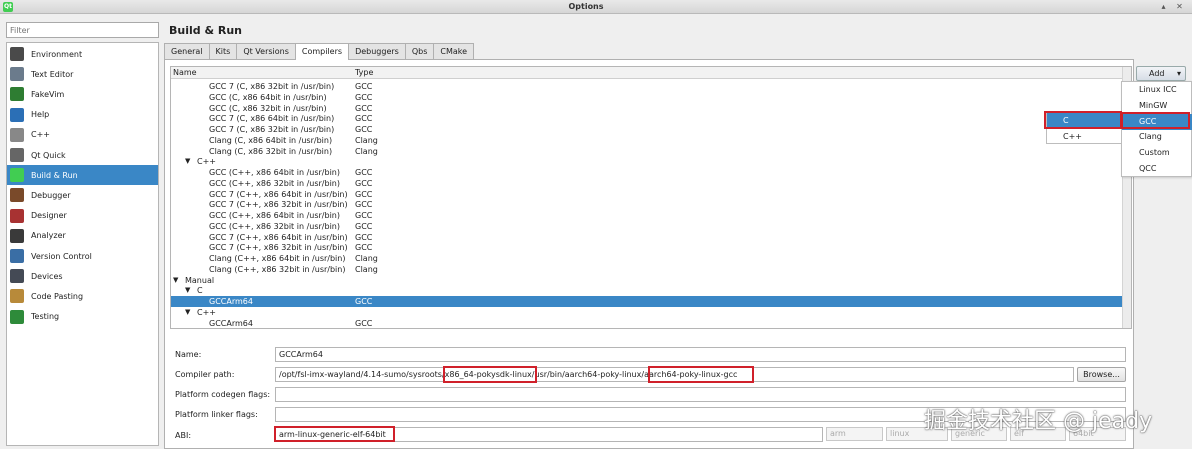  I want to click on filter-input, so click(82, 30).